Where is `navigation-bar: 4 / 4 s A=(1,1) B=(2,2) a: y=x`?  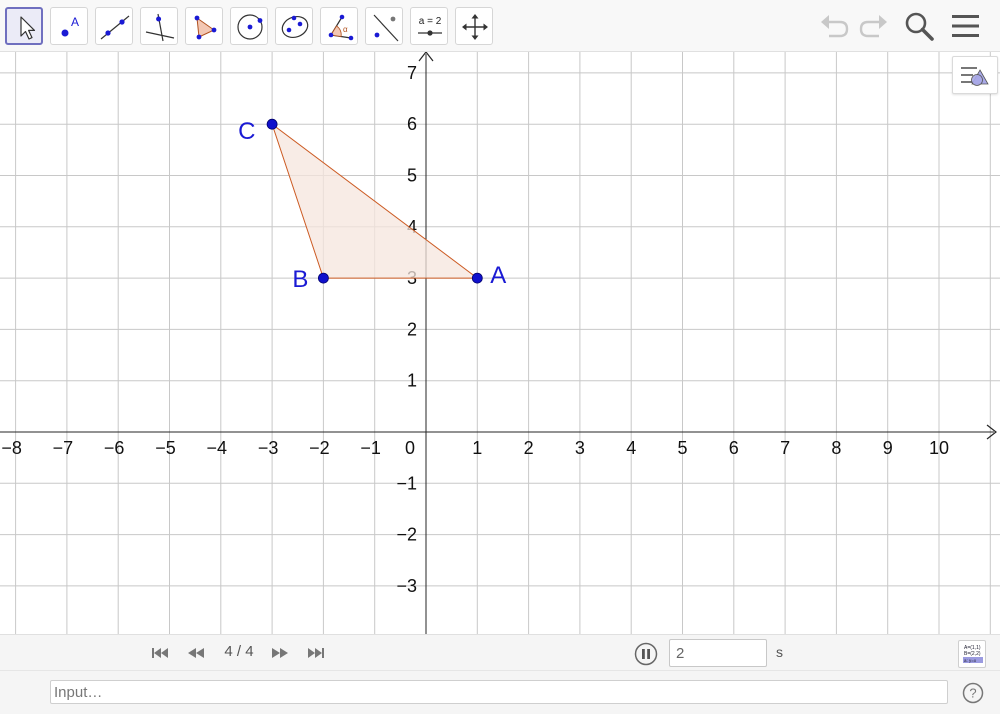 navigation-bar: 4 / 4 s A=(1,1) B=(2,2) a: y=x is located at coordinates (500, 652).